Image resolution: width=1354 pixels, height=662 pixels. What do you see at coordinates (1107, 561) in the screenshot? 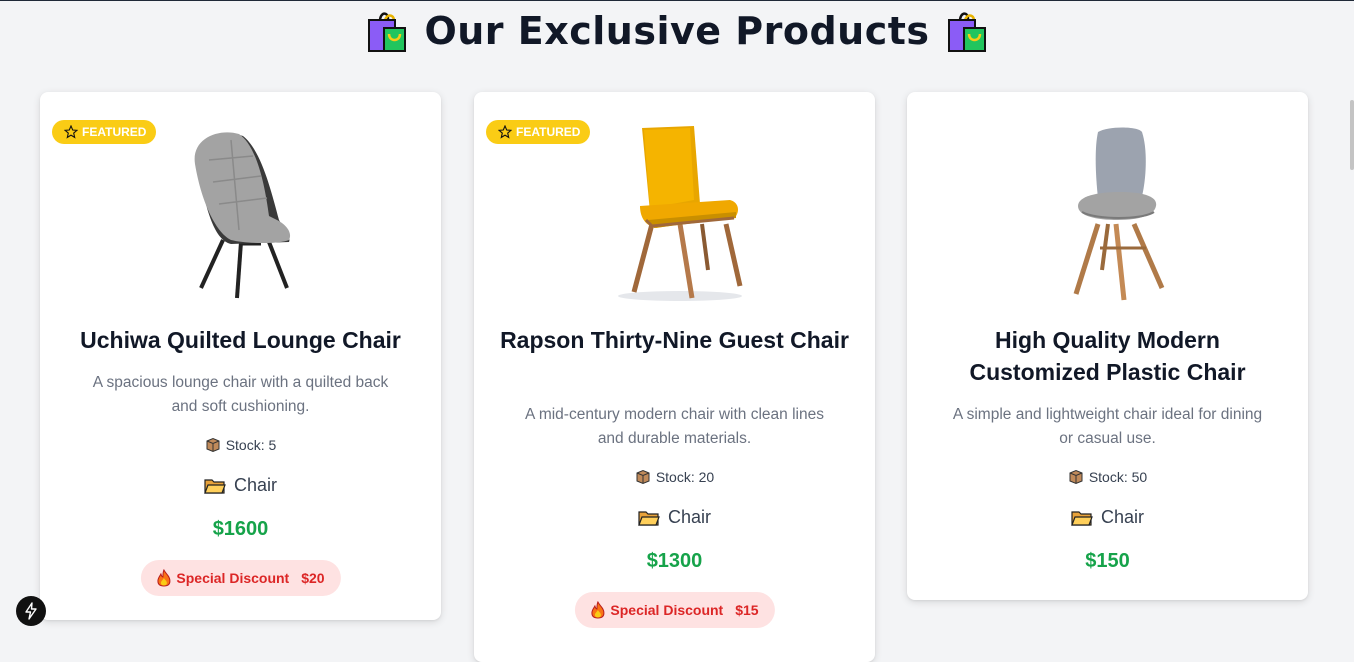
I see `product-price: $150` at bounding box center [1107, 561].